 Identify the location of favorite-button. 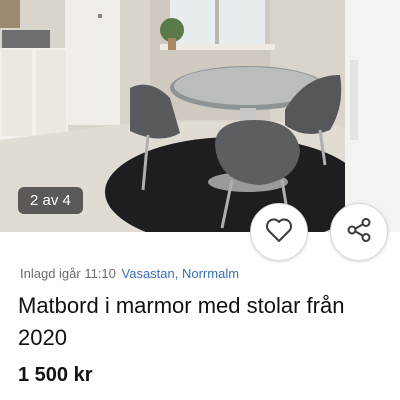
(279, 232).